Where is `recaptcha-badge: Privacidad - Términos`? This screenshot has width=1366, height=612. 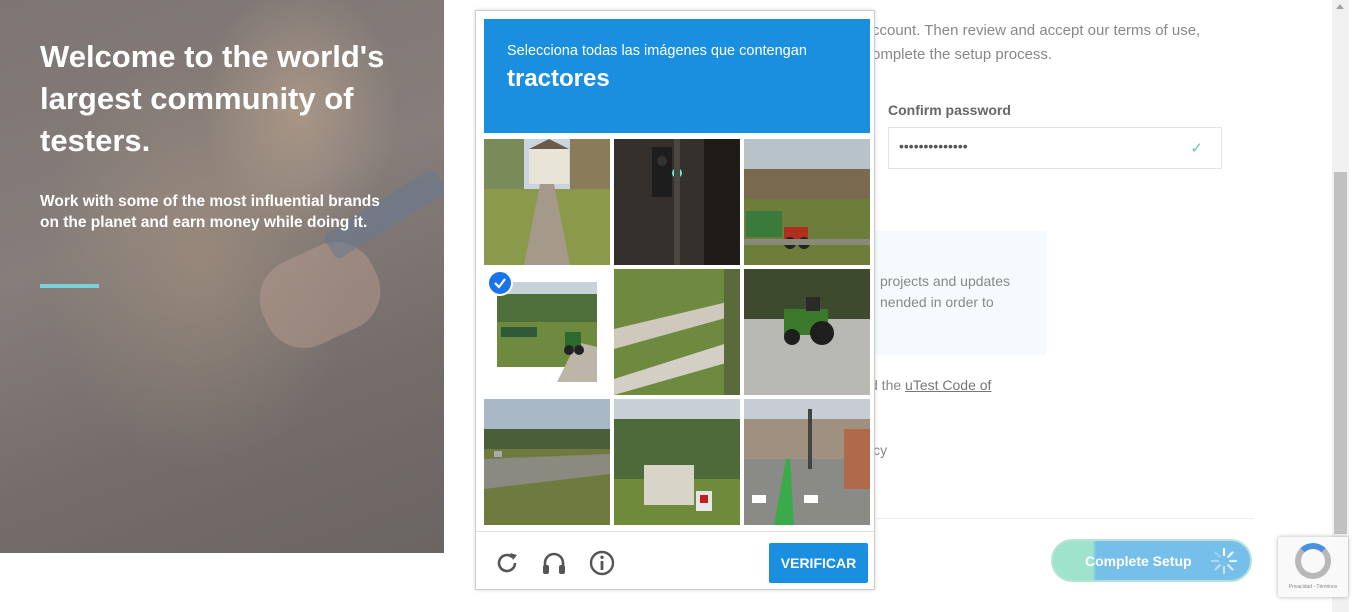
recaptcha-badge: Privacidad - Términos is located at coordinates (1313, 567).